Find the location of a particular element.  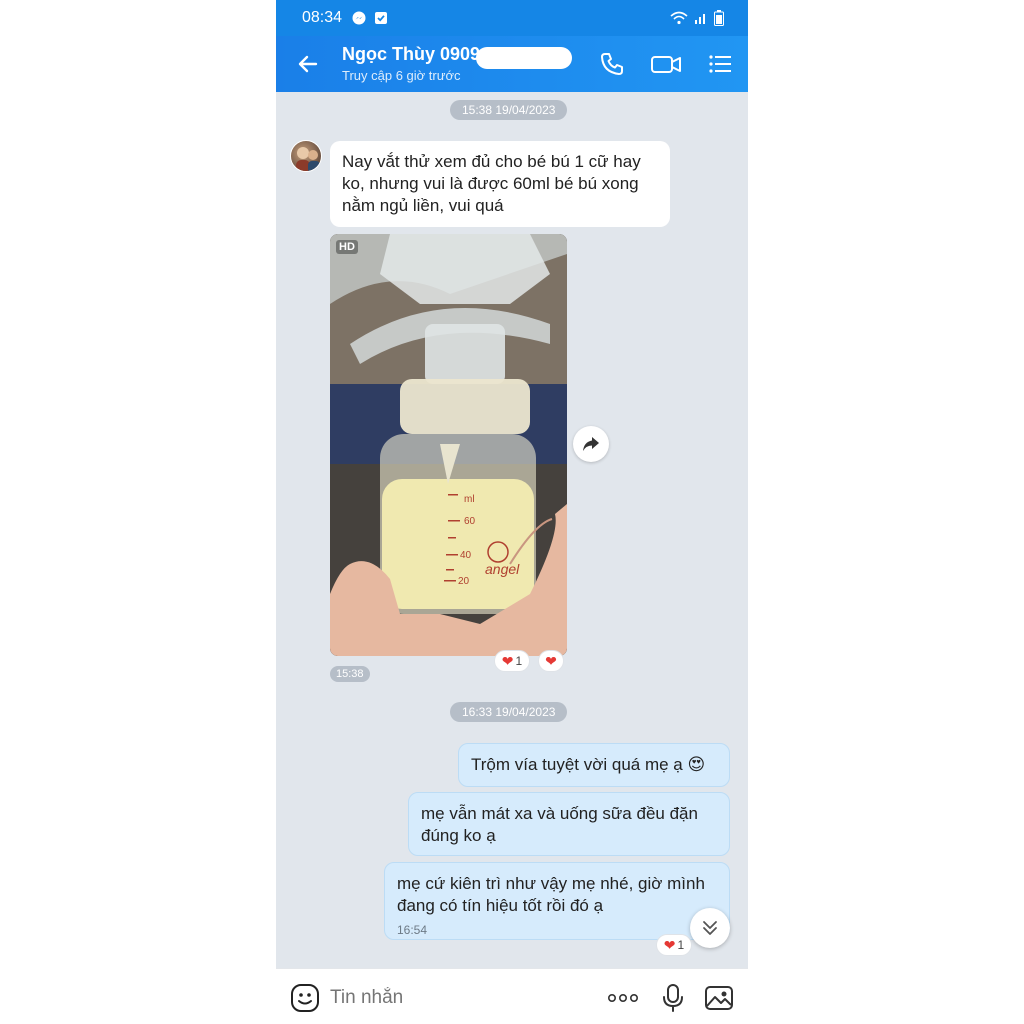

smiley-icon is located at coordinates (305, 998).